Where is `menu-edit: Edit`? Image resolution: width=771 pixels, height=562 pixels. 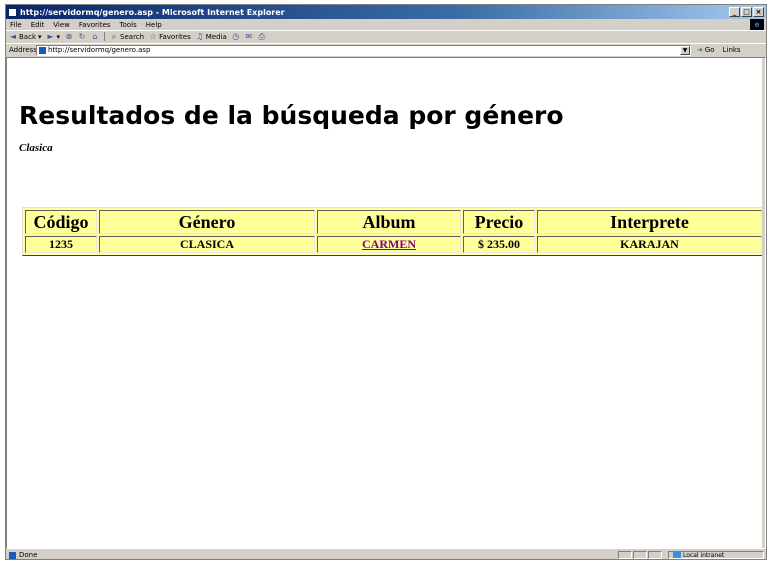 menu-edit: Edit is located at coordinates (38, 25).